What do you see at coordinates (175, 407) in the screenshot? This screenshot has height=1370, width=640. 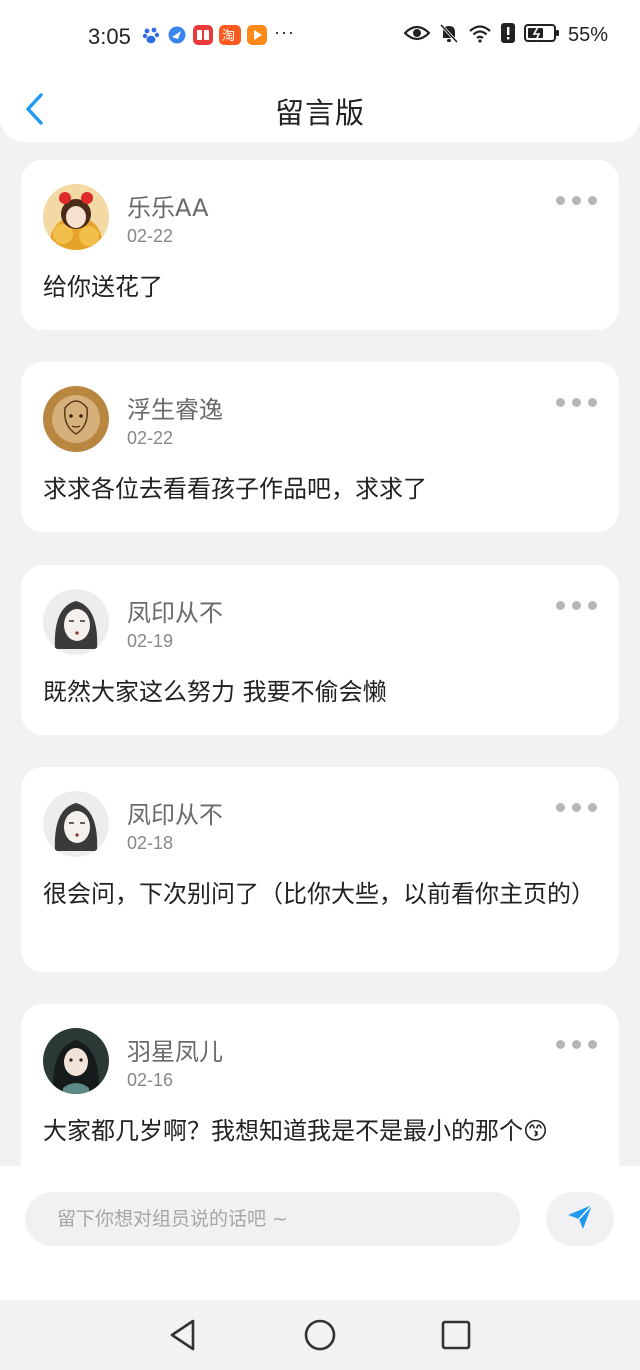 I see `user-name: 浮生睿逸` at bounding box center [175, 407].